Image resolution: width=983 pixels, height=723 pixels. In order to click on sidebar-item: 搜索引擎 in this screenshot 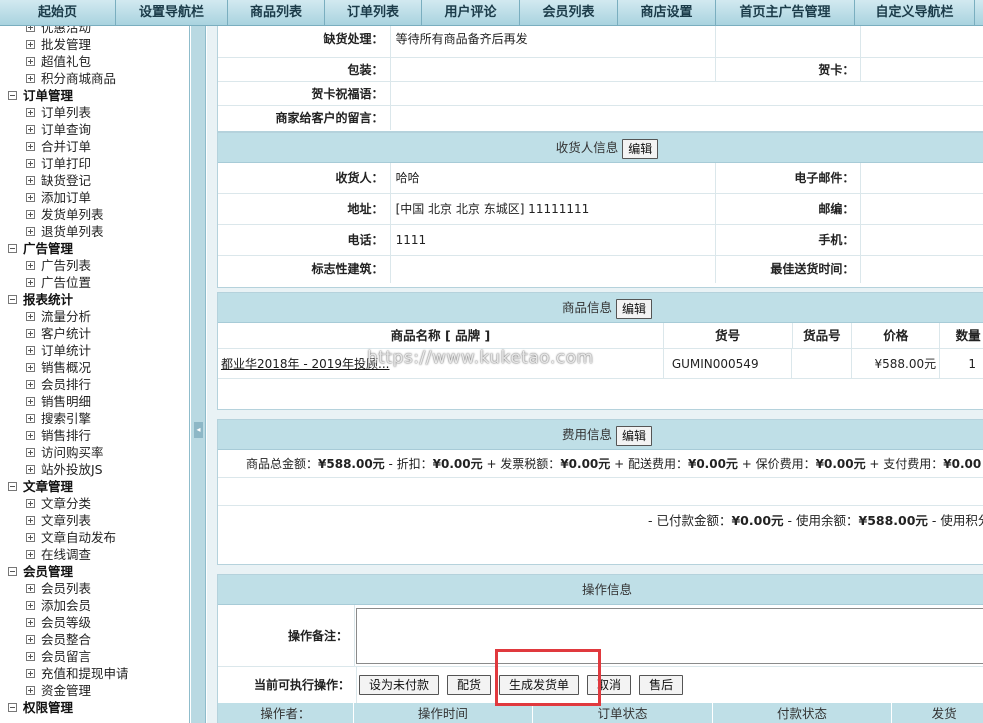, I will do `click(94, 418)`.